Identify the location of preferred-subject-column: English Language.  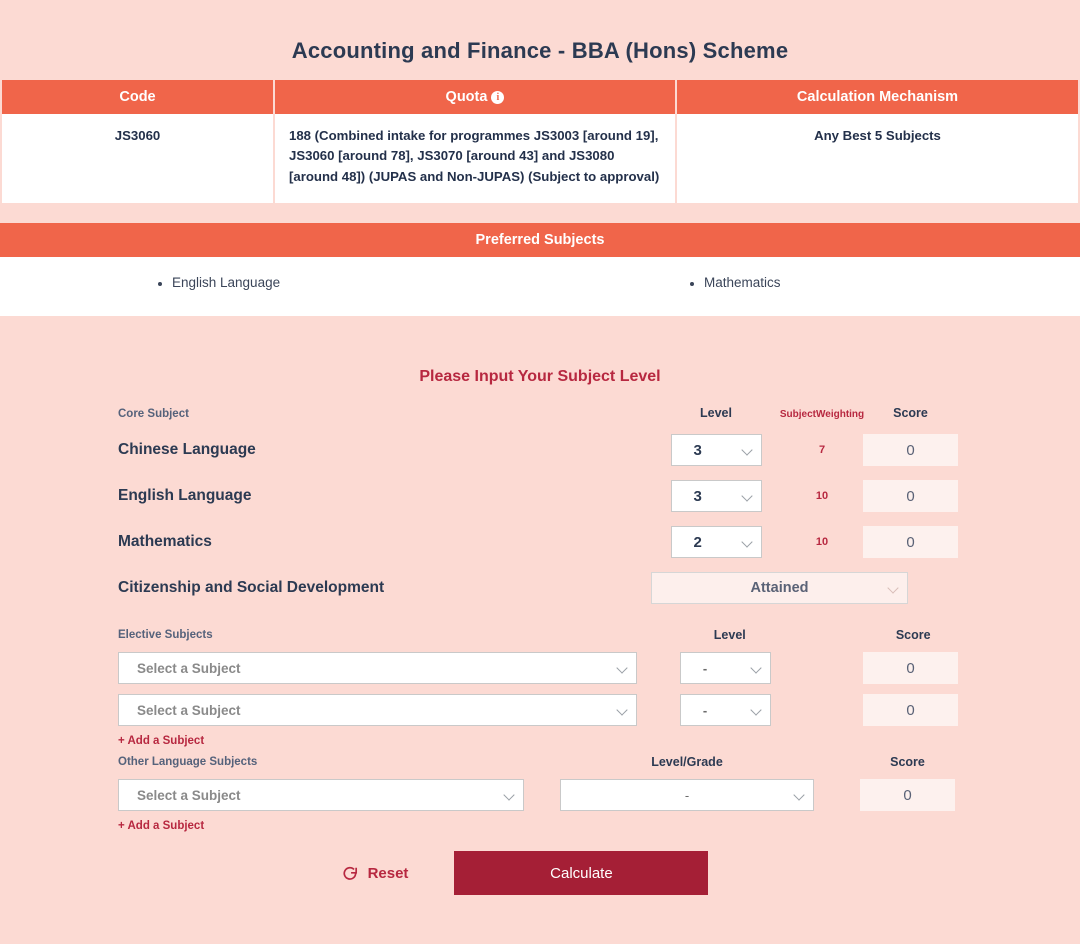
(270, 282).